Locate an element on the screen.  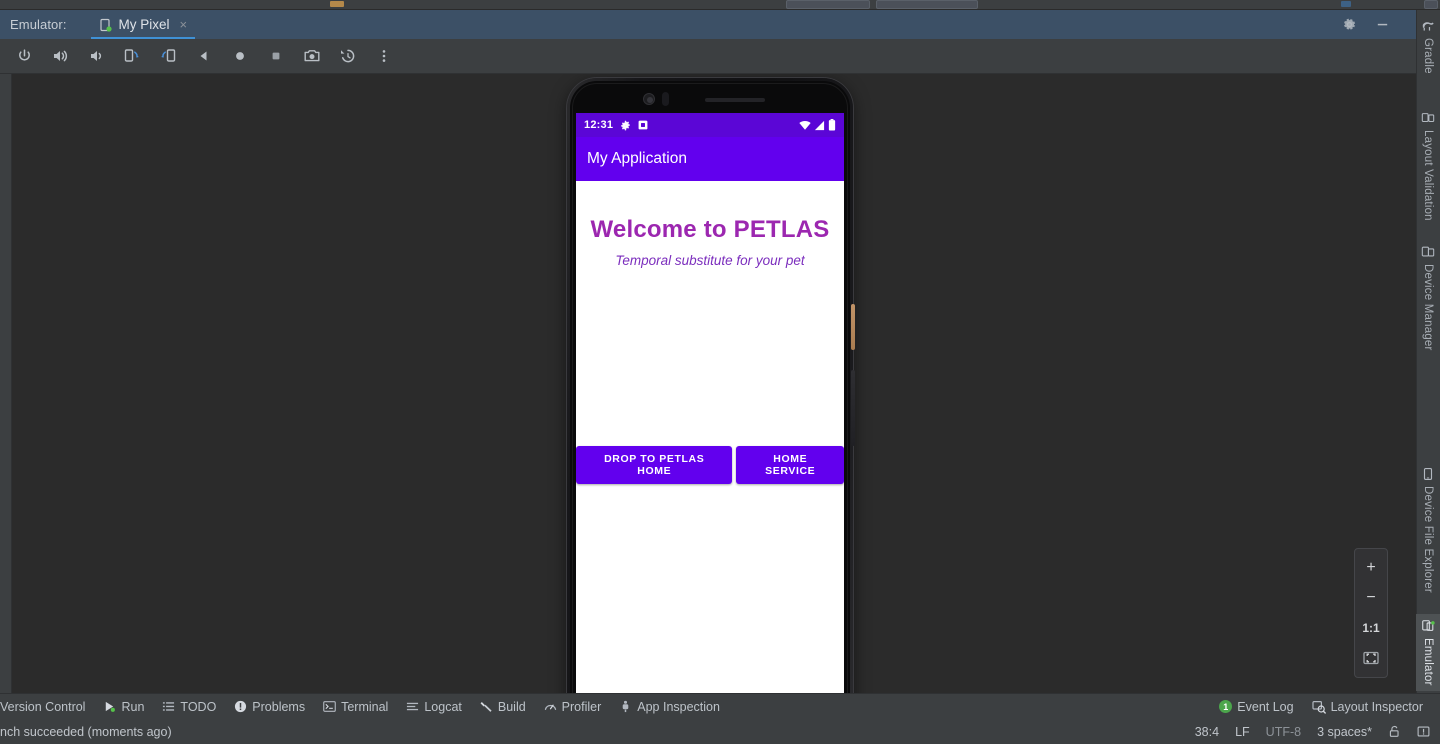
tool-button-todo: TODO is located at coordinates (189, 707).